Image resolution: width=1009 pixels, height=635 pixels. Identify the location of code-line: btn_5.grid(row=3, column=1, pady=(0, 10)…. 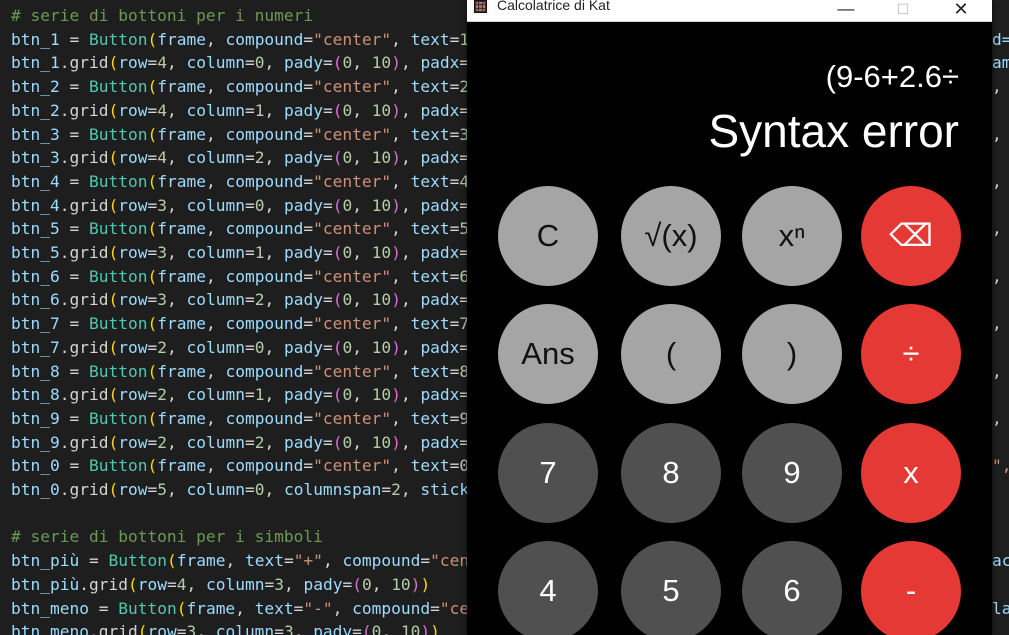
(240, 252).